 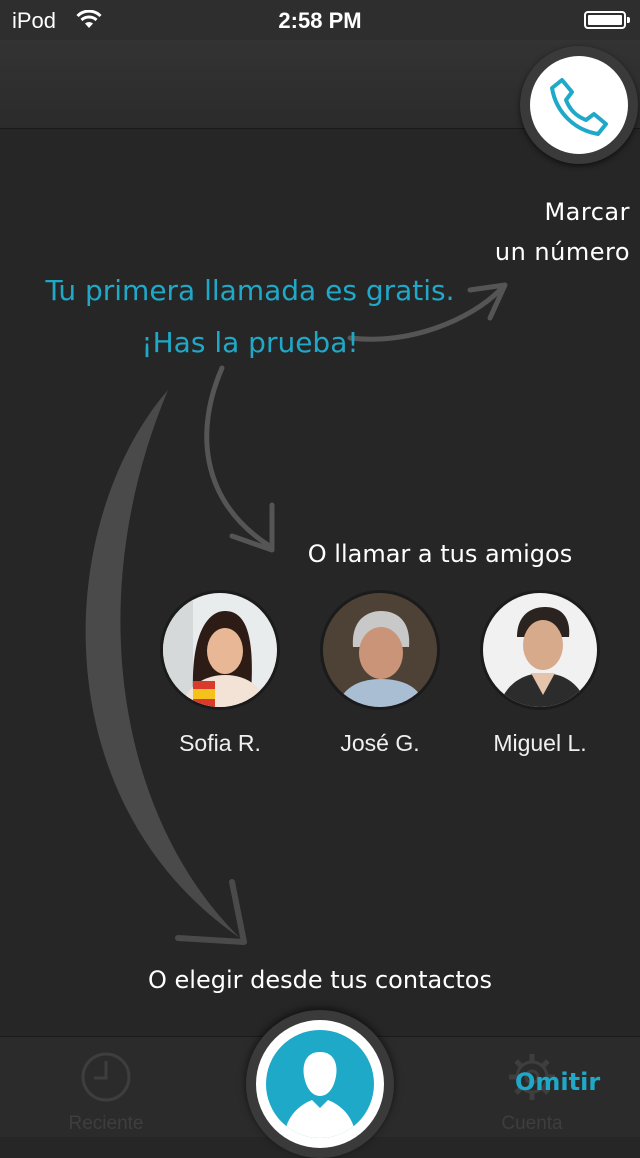 I want to click on skip-button: Omitir, so click(x=557, y=1082).